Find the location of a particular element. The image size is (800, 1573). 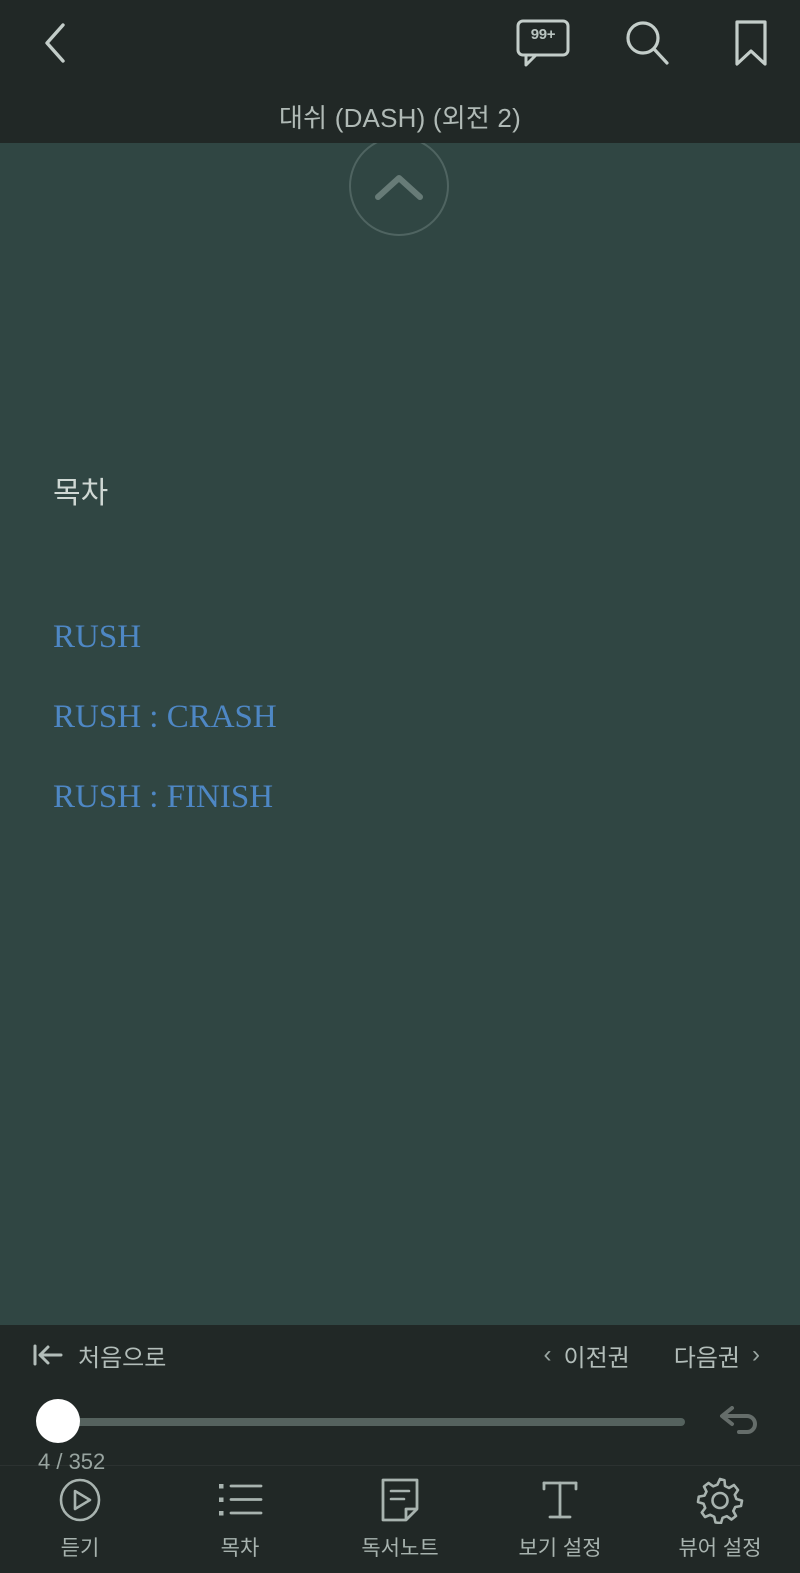

page-slider-thumb is located at coordinates (58, 1421).